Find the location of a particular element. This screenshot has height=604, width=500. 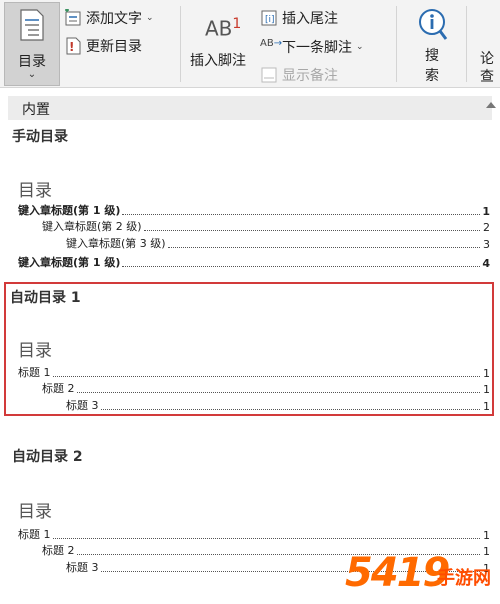

site-watermark-logo: 5419 手游网 is located at coordinates (422, 577).